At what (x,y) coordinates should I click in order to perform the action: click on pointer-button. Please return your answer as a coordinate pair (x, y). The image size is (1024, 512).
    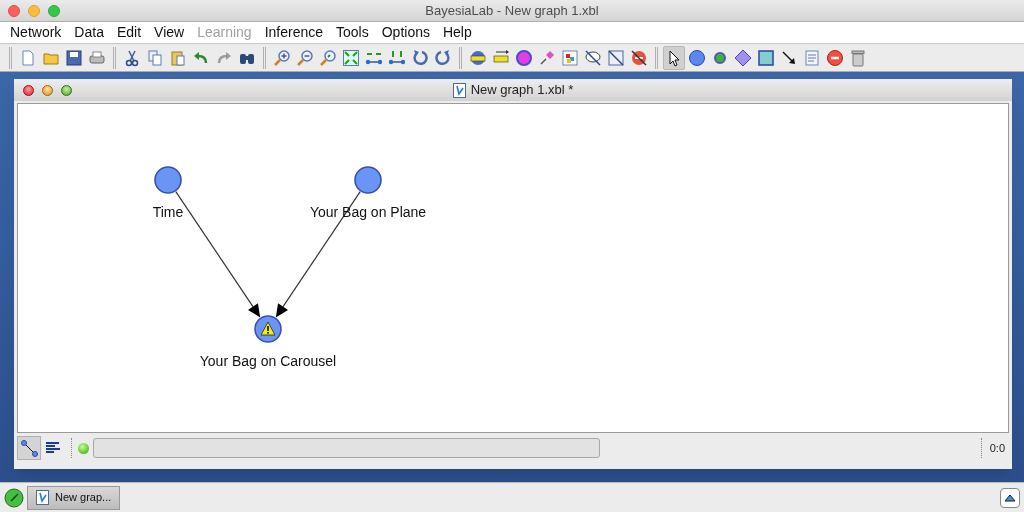
    Looking at the image, I should click on (674, 57).